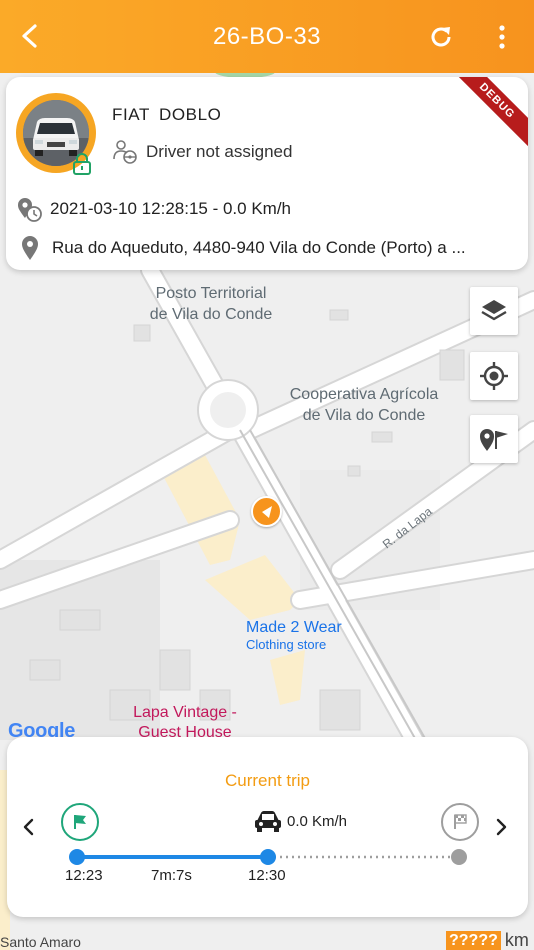 This screenshot has height=950, width=534. I want to click on poi-made2wear-name: Made 2 Wear, so click(294, 627).